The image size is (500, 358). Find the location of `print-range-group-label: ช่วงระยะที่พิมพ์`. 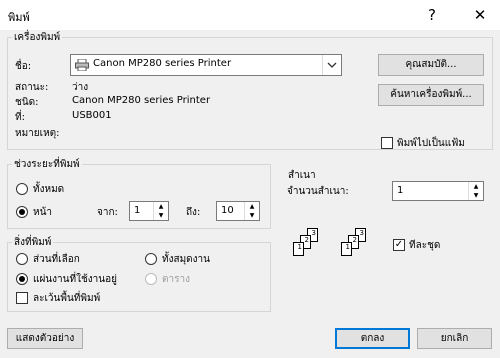

print-range-group-label: ช่วงระยะที่พิมพ์ is located at coordinates (47, 164).